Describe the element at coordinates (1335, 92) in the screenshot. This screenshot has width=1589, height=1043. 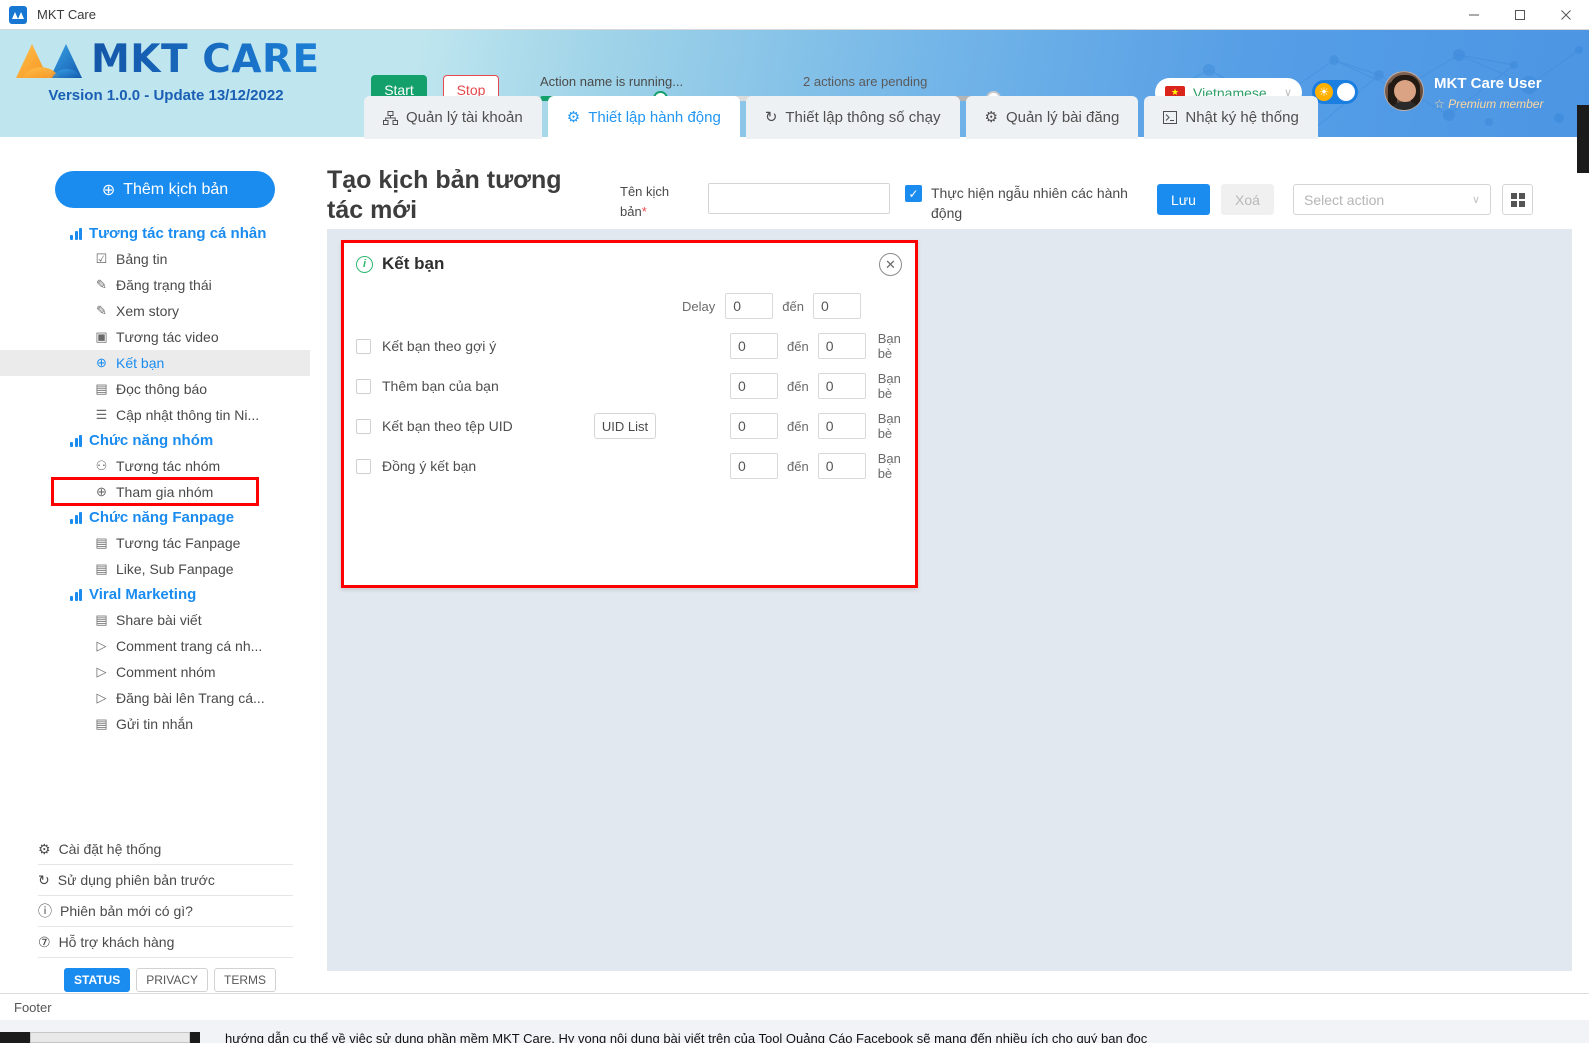
I see `theme-toggle: ☀` at that location.